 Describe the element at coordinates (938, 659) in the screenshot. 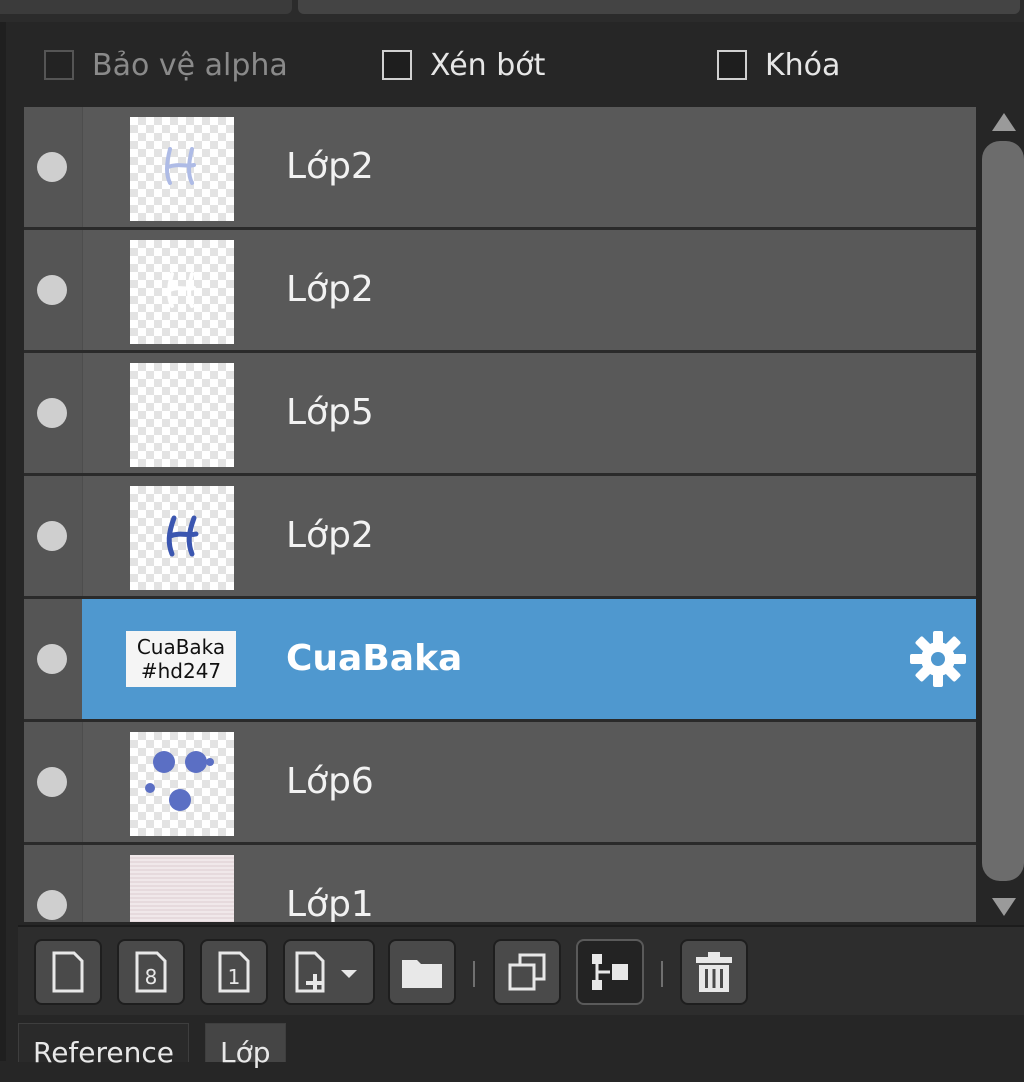

I see `gear-icon` at that location.